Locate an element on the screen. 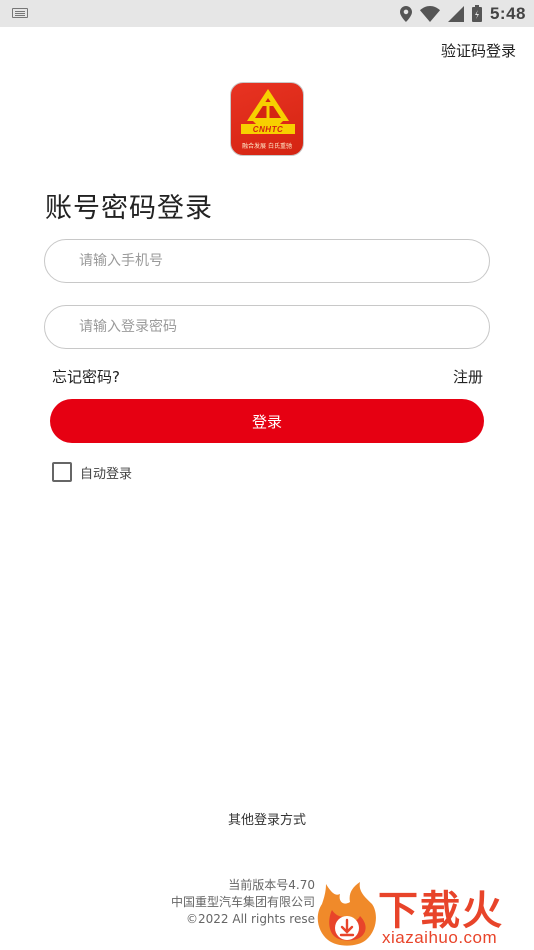 This screenshot has height=950, width=534. flame-download-icon is located at coordinates (346, 914).